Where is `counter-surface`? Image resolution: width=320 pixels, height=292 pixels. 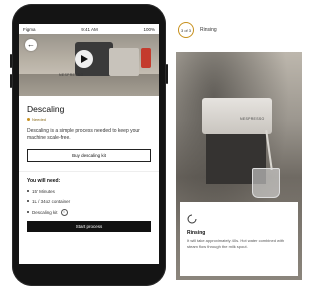 counter-surface is located at coordinates (89, 85).